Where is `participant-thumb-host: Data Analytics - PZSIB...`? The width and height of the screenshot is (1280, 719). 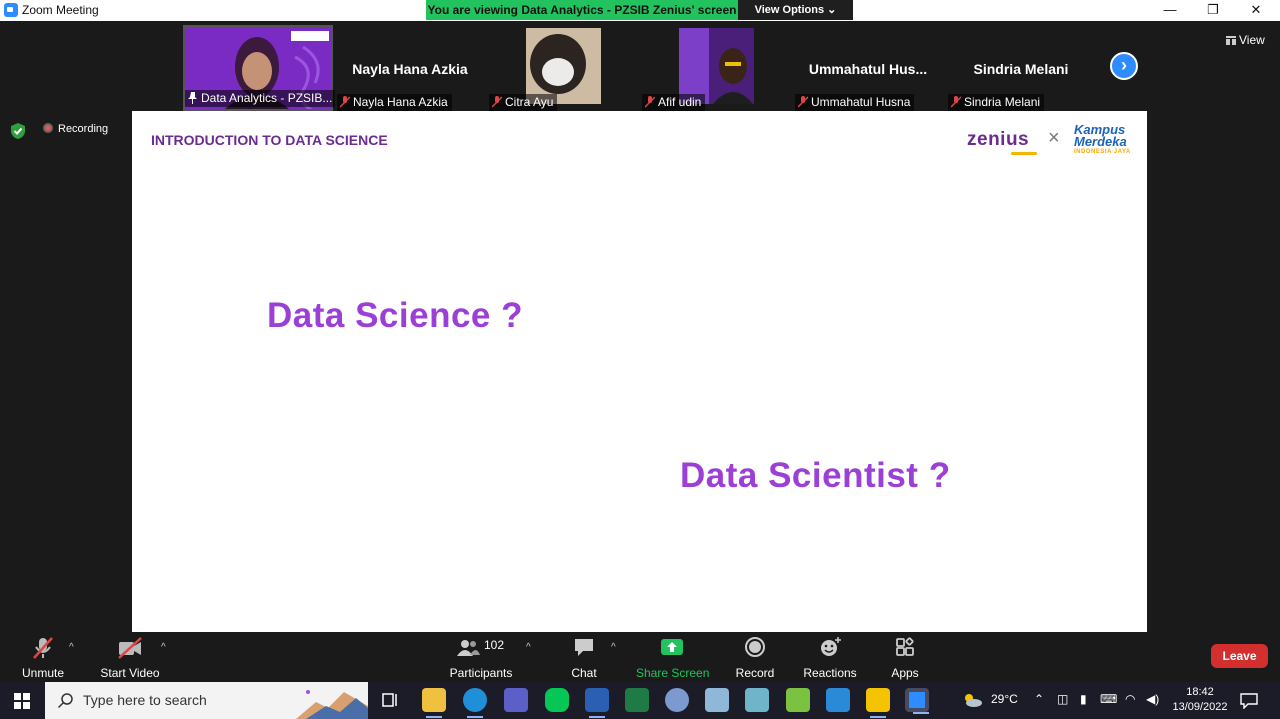
participant-thumb-host: Data Analytics - PZSIB... is located at coordinates (260, 68).